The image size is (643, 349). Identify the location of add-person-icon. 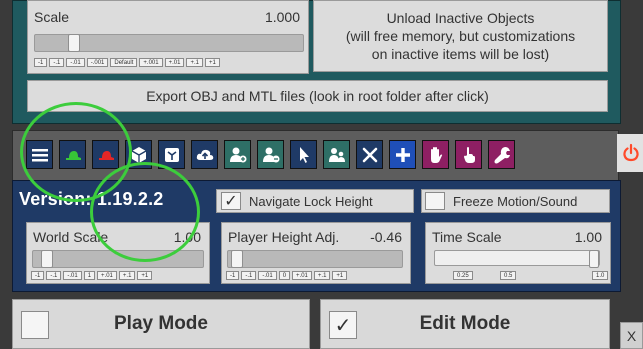
(237, 154).